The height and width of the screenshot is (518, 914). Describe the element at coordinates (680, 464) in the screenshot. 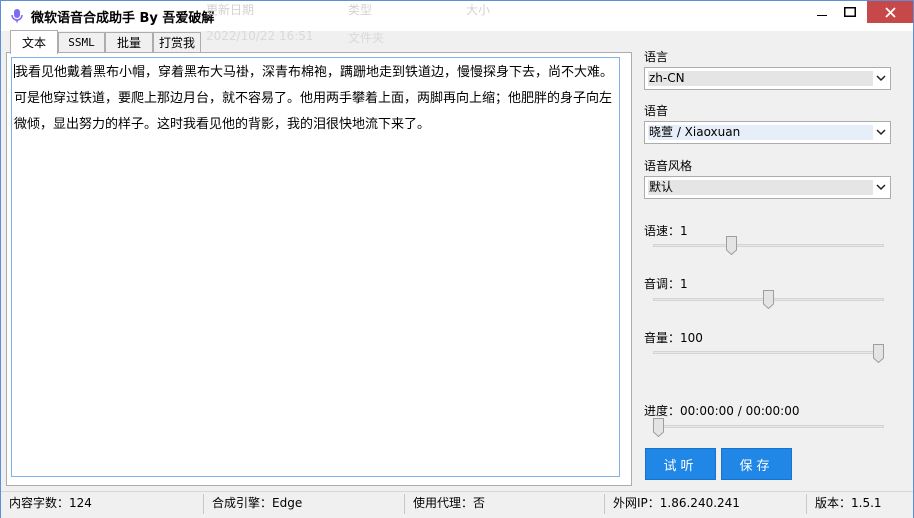

I see `listen-button: 试听` at that location.